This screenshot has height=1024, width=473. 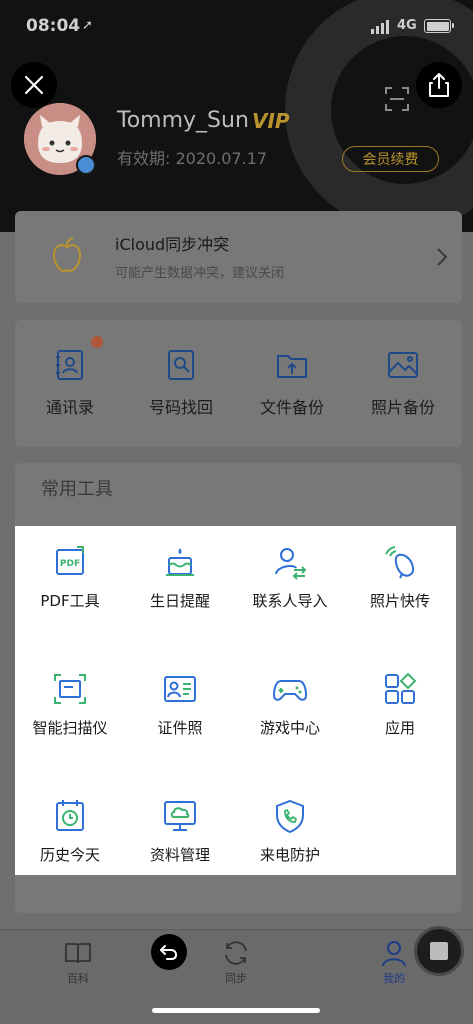 I want to click on icloud-title: iCloud同步冲突, so click(x=172, y=244).